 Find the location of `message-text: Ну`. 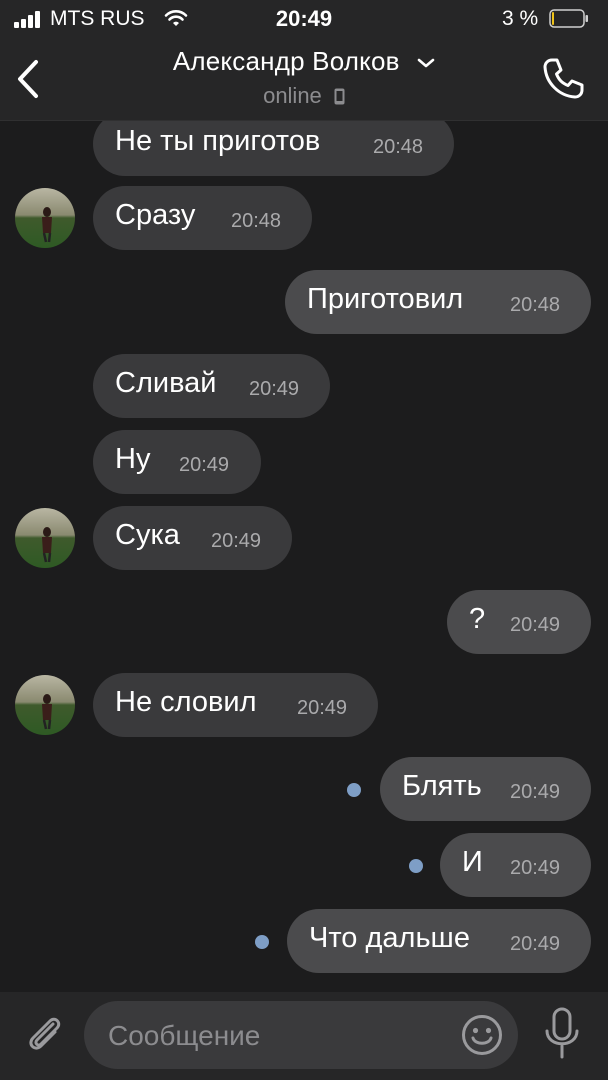

message-text: Ну is located at coordinates (133, 459).